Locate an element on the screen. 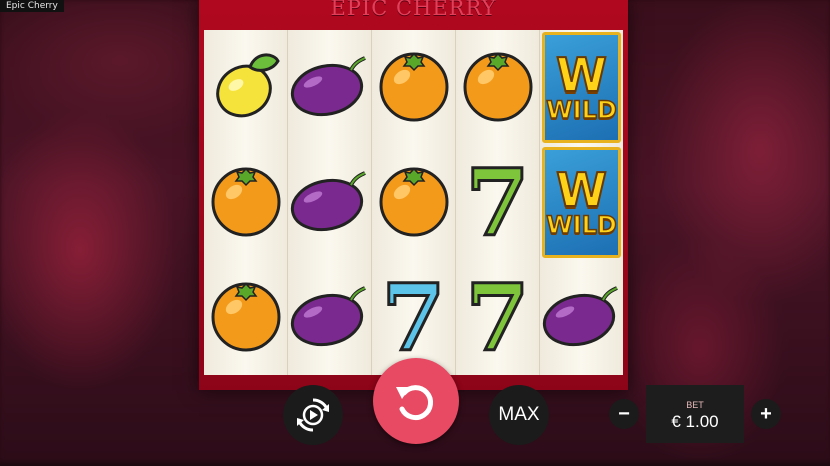 The height and width of the screenshot is (466, 830). autoplay-icon is located at coordinates (313, 415).